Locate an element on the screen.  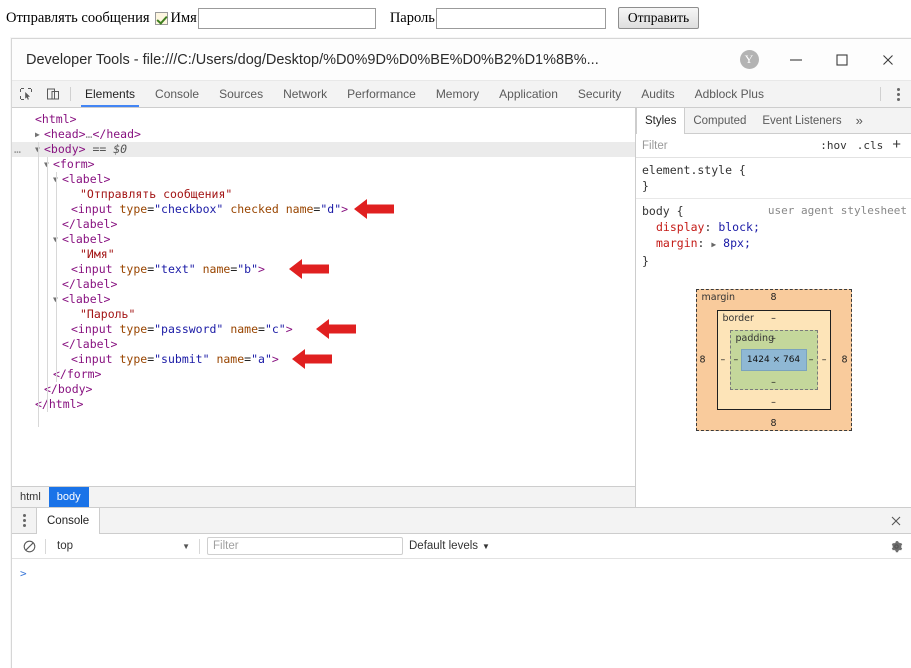
css-selector: body { is located at coordinates (663, 211).